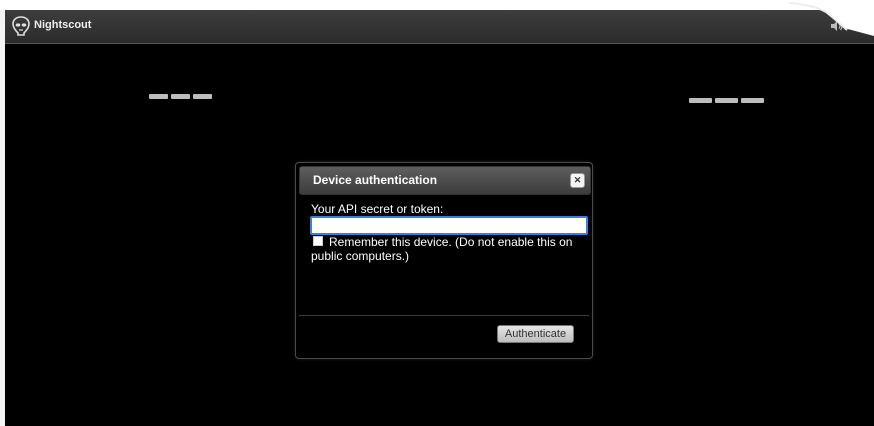 The width and height of the screenshot is (874, 426). What do you see at coordinates (449, 225) in the screenshot?
I see `api-secret-input` at bounding box center [449, 225].